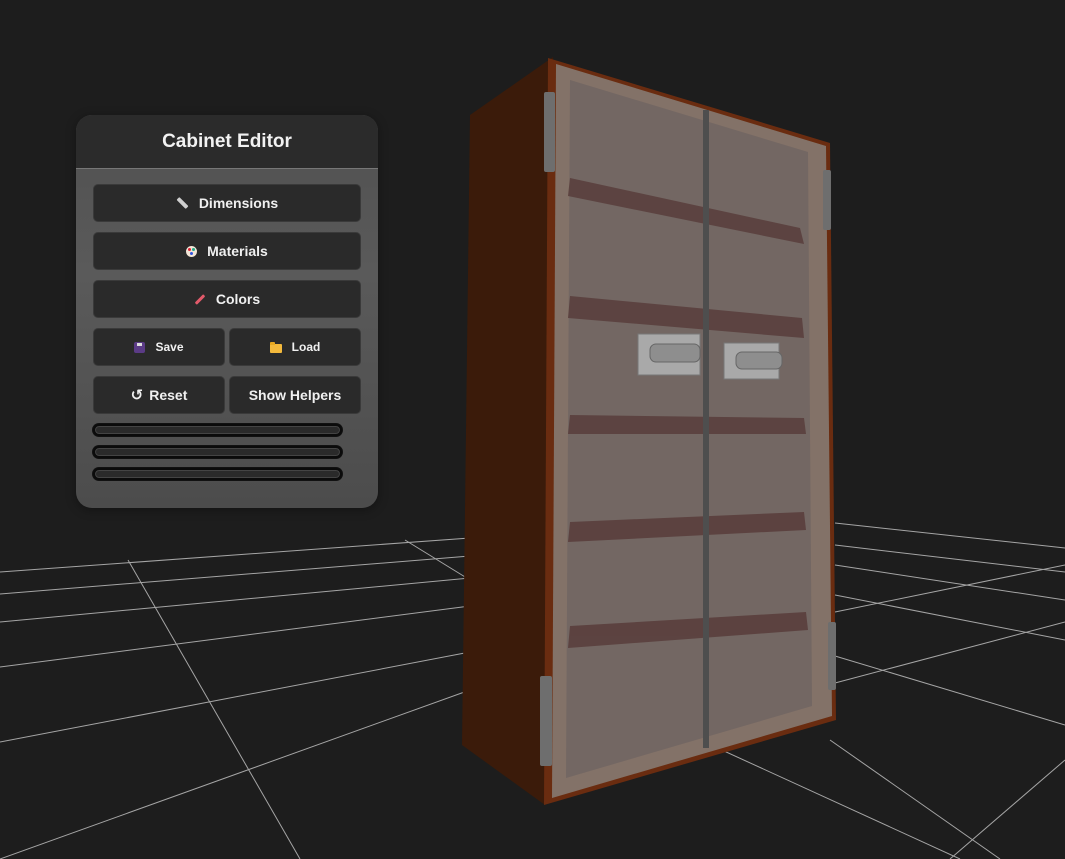 The width and height of the screenshot is (1065, 859). I want to click on save-load-row: Save Load, so click(227, 347).